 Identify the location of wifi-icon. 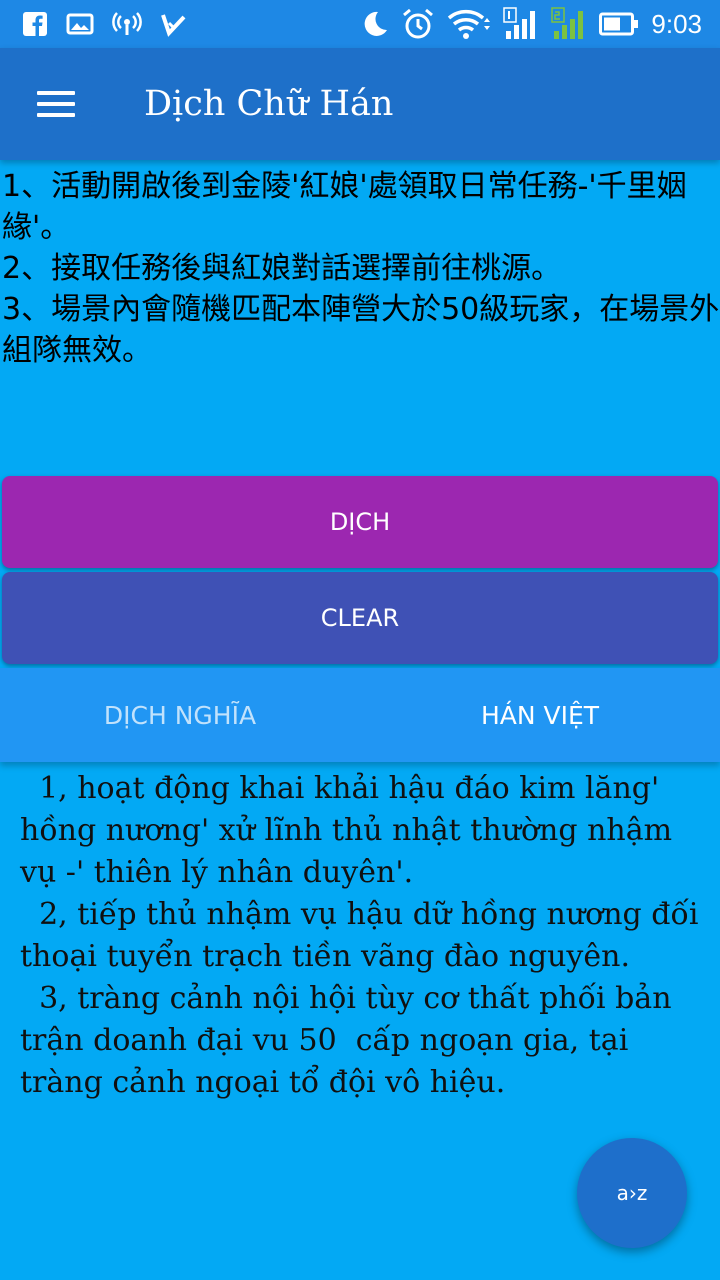
(469, 24).